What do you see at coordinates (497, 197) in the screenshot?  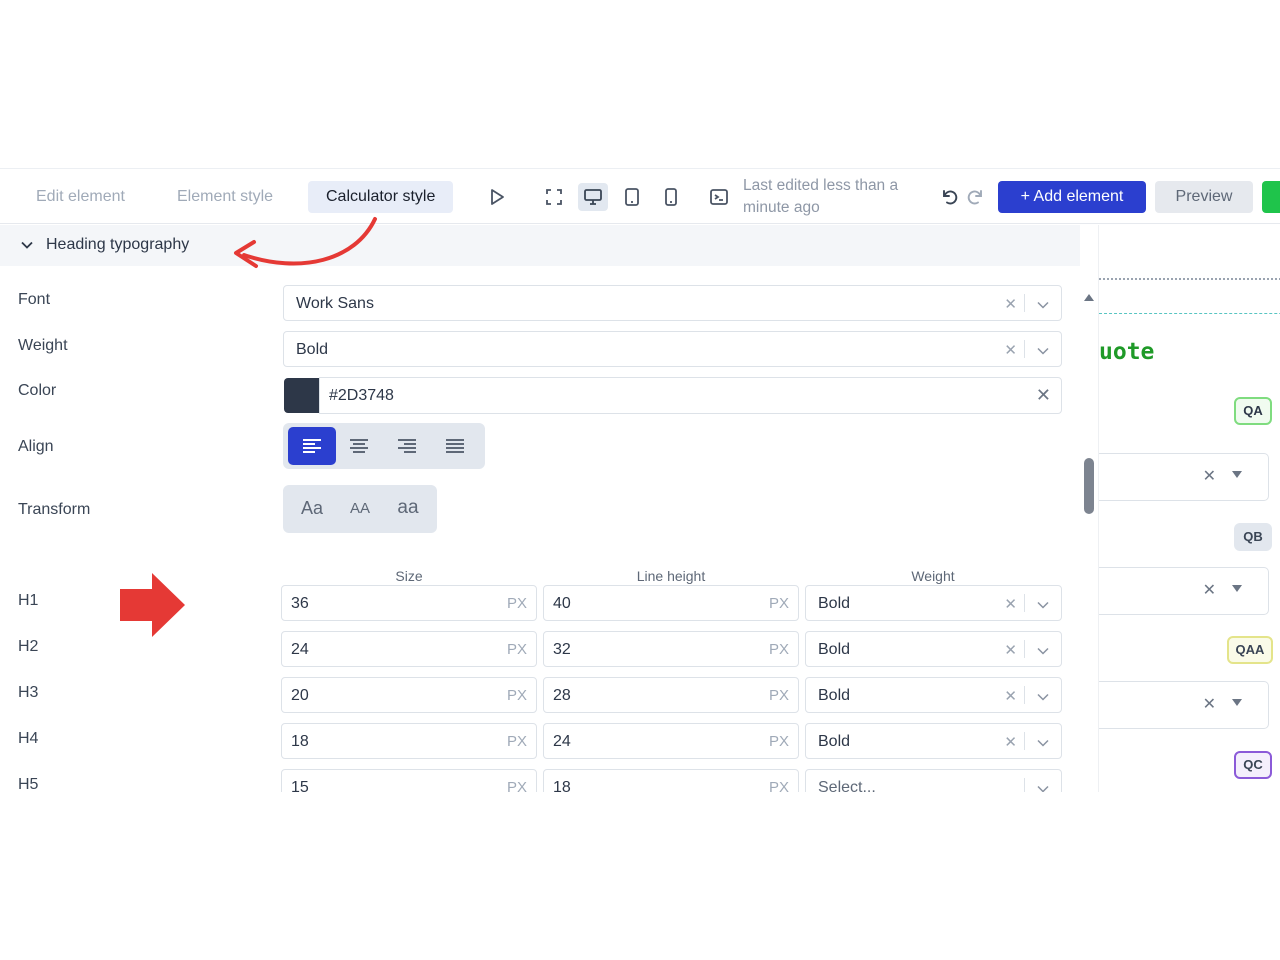 I see `play-icon` at bounding box center [497, 197].